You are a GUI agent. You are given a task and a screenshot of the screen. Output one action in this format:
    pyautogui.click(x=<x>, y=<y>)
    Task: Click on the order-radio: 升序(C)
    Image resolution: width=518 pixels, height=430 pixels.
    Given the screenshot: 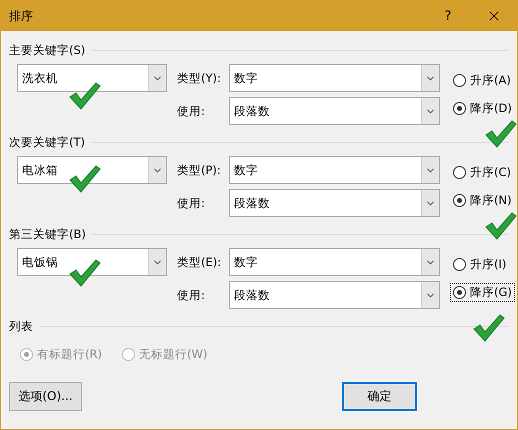 What is the action you would take?
    pyautogui.click(x=482, y=172)
    